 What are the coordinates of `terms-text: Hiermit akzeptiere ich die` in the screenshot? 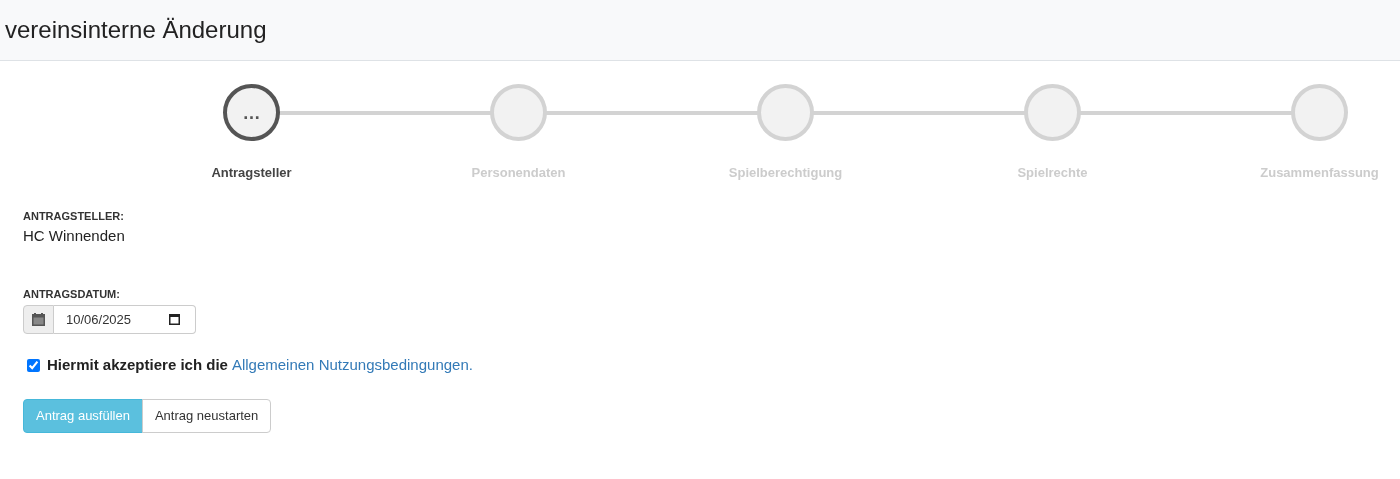 It's located at (137, 365).